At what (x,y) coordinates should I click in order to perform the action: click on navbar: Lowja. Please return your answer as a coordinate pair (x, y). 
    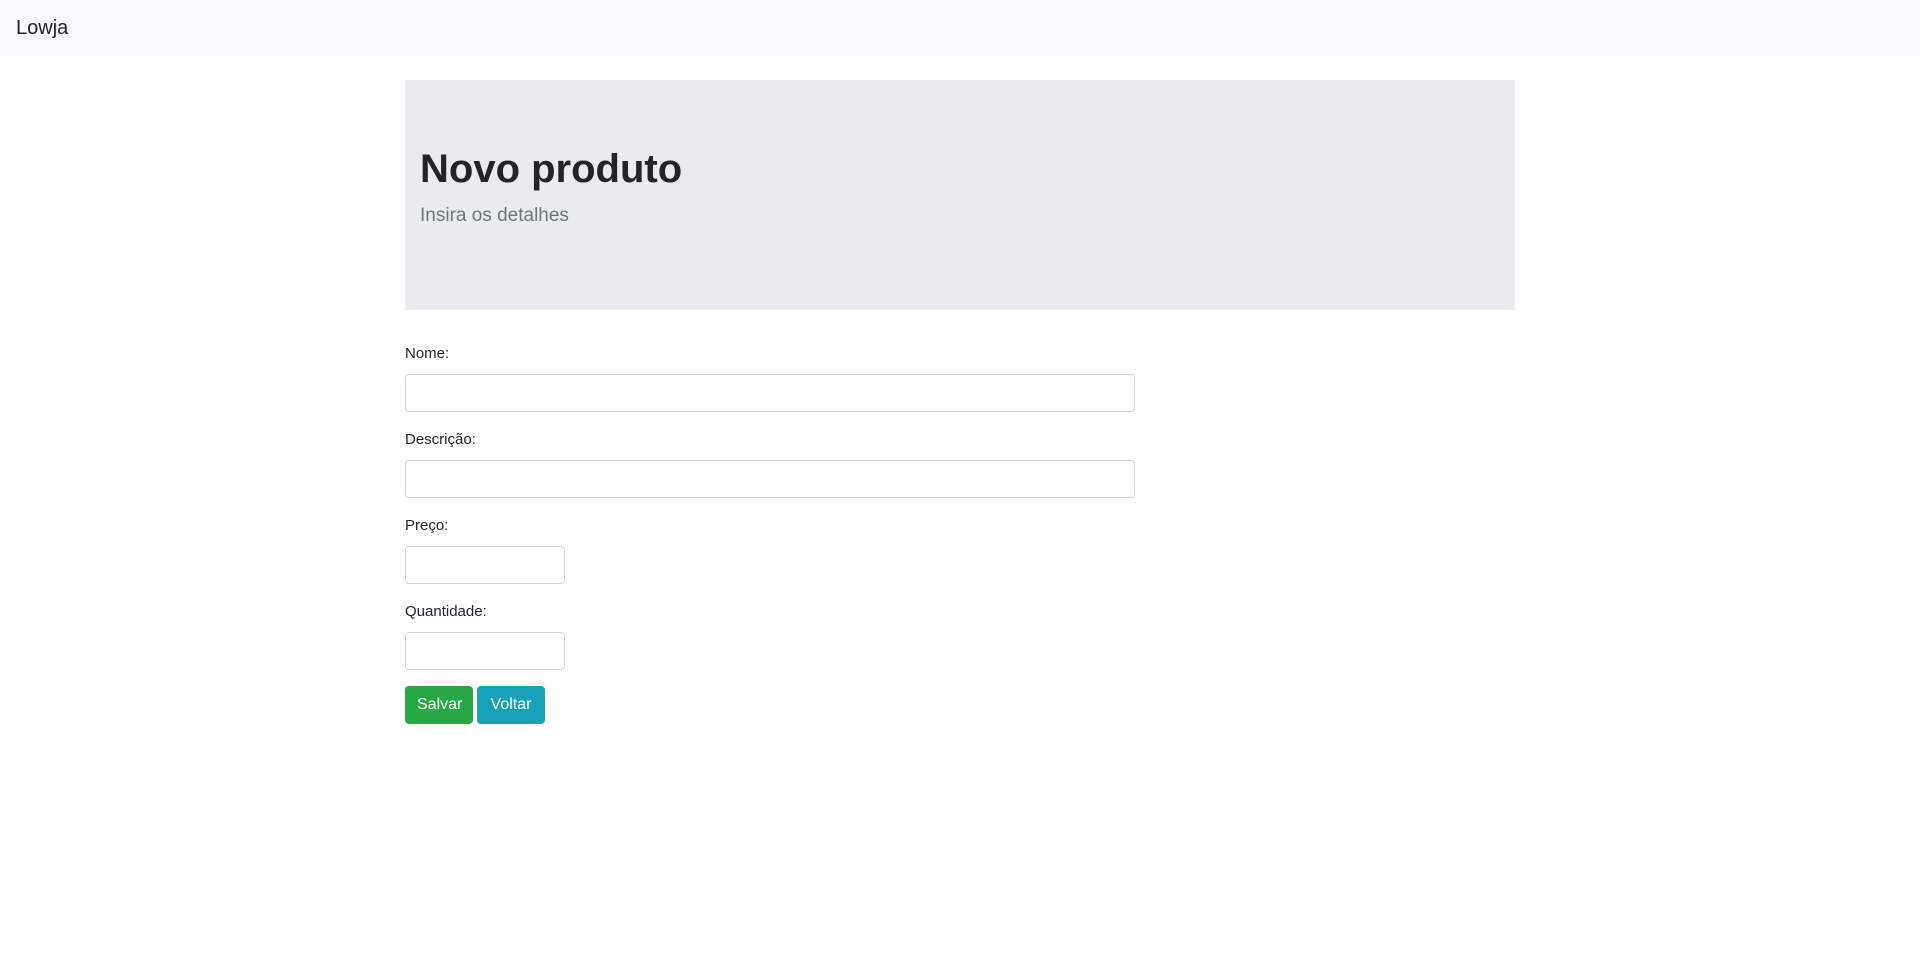
    Looking at the image, I should click on (960, 28).